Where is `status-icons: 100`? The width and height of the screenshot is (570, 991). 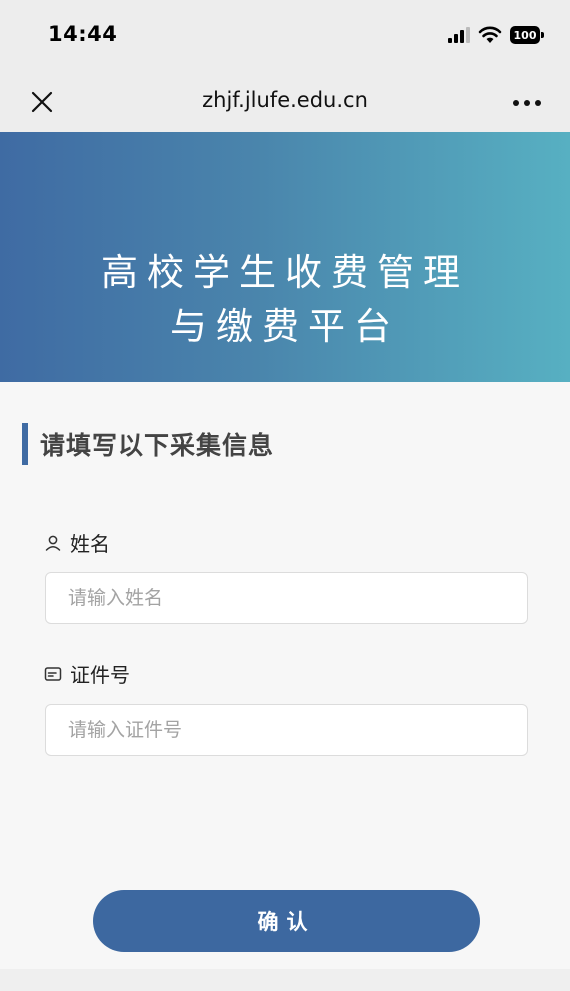
status-icons: 100 is located at coordinates (496, 35).